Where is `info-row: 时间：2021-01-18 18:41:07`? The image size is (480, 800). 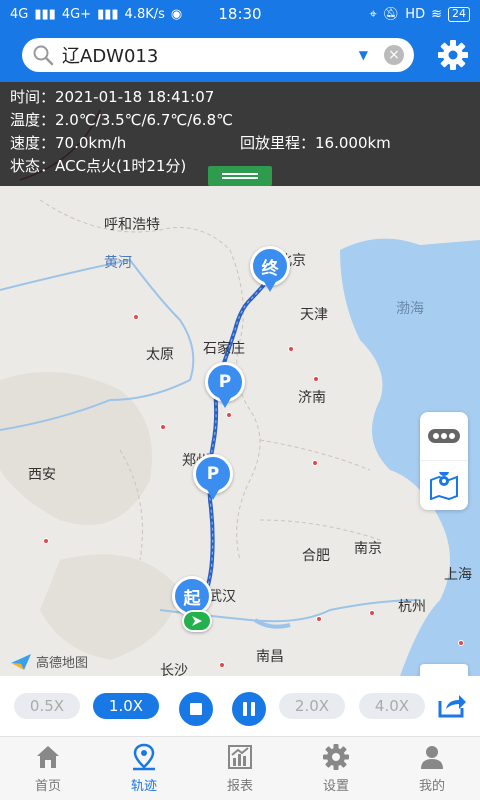
info-row: 时间：2021-01-18 18:41:07 is located at coordinates (240, 97).